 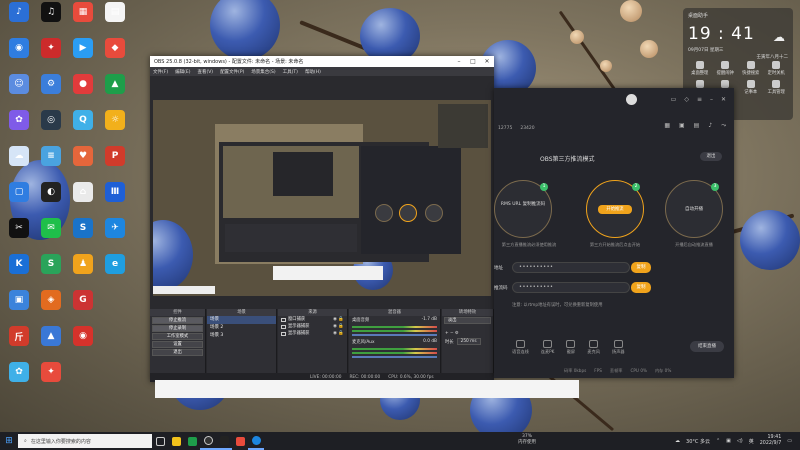 I want to click on desktop-icon: Ⅲ, so click(x=115, y=192).